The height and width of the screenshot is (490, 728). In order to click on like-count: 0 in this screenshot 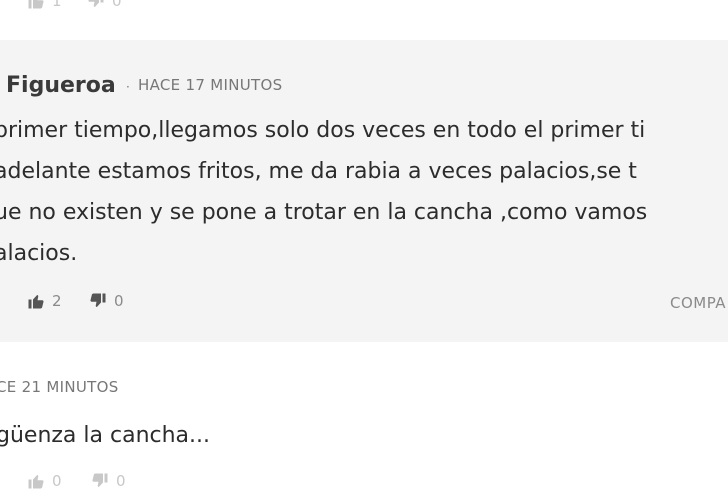, I will do `click(57, 481)`.